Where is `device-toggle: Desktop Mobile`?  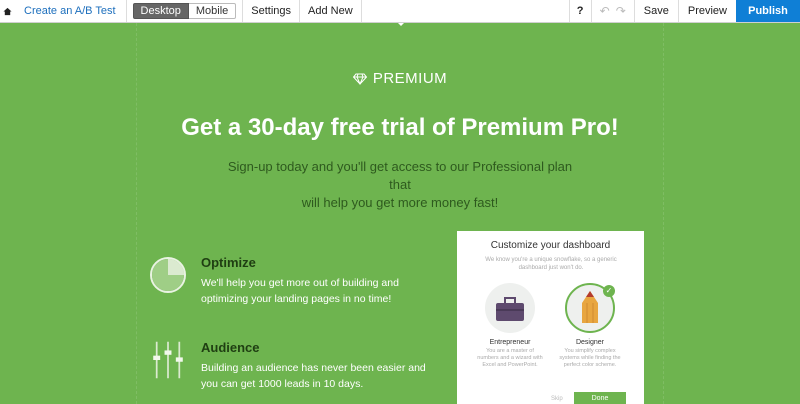
device-toggle: Desktop Mobile is located at coordinates (185, 11).